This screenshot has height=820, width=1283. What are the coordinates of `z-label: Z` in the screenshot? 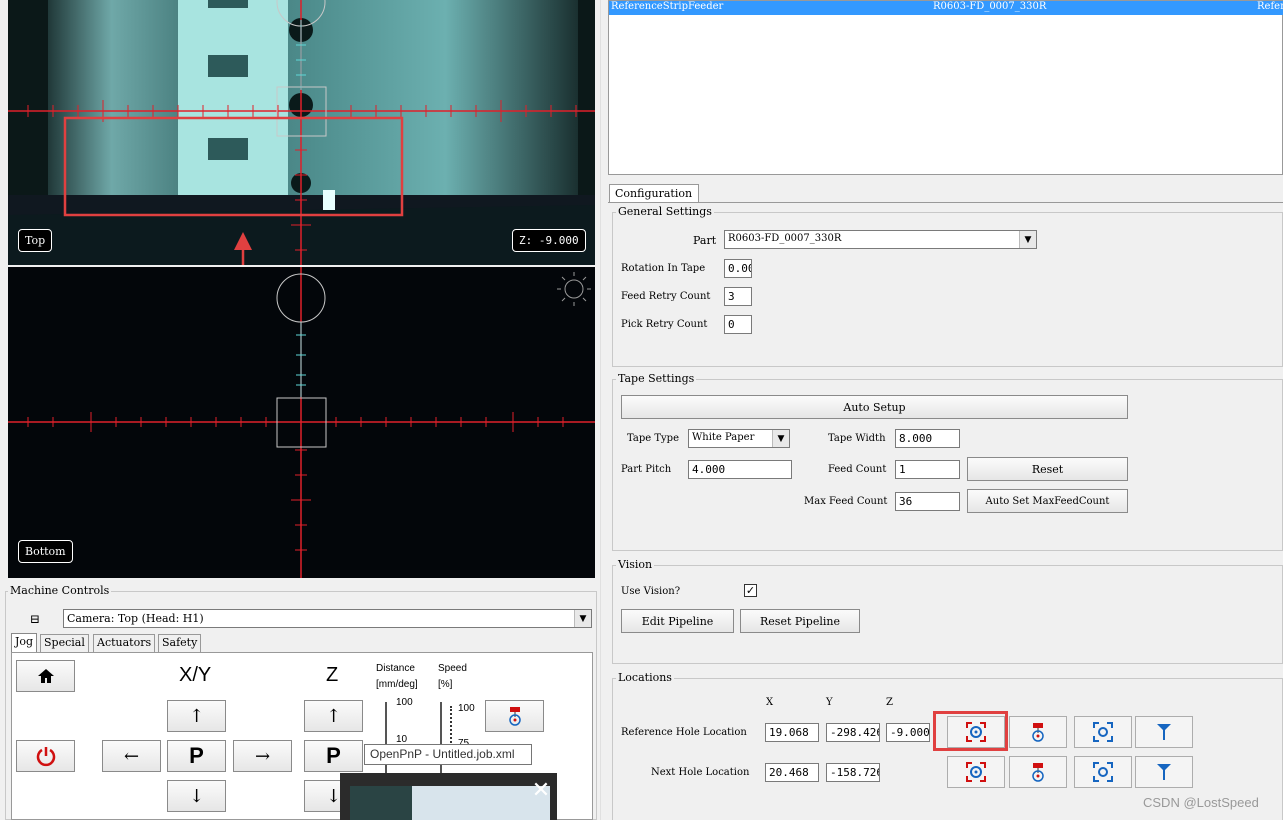 It's located at (332, 675).